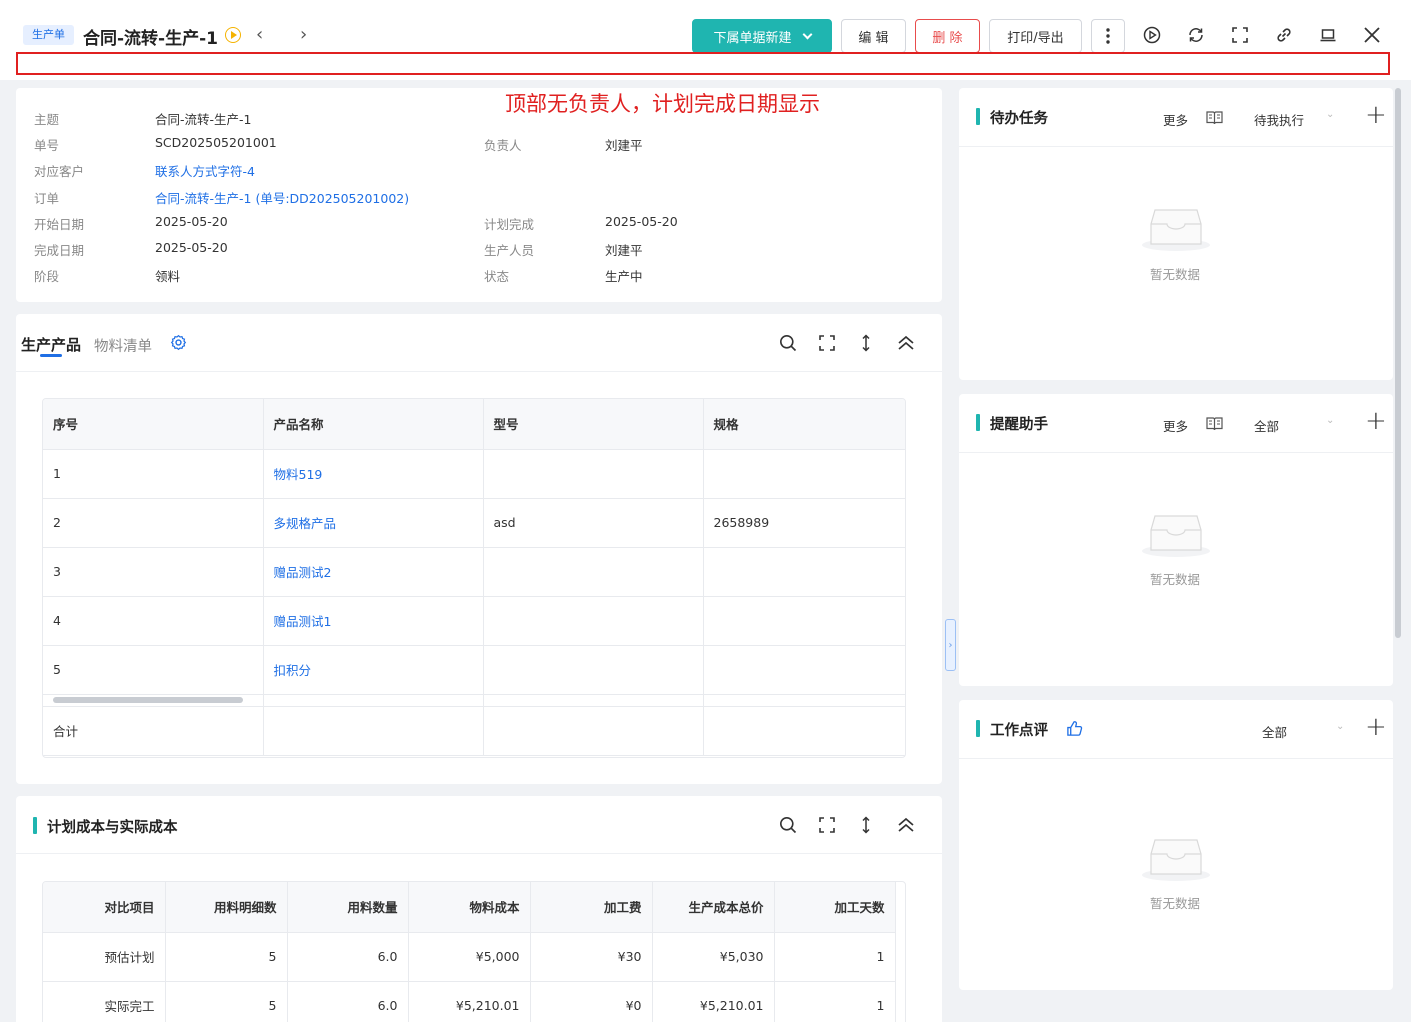  What do you see at coordinates (804, 523) in the screenshot?
I see `spec-cell: 2658989` at bounding box center [804, 523].